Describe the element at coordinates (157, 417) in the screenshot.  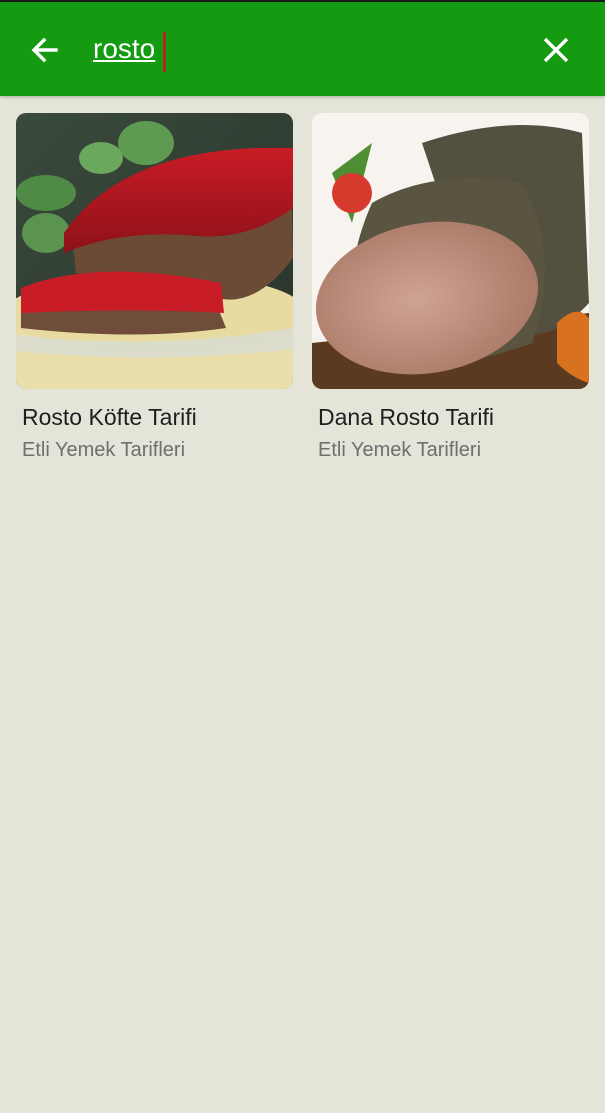
I see `recipe-title: Rosto Köfte Tarifi` at that location.